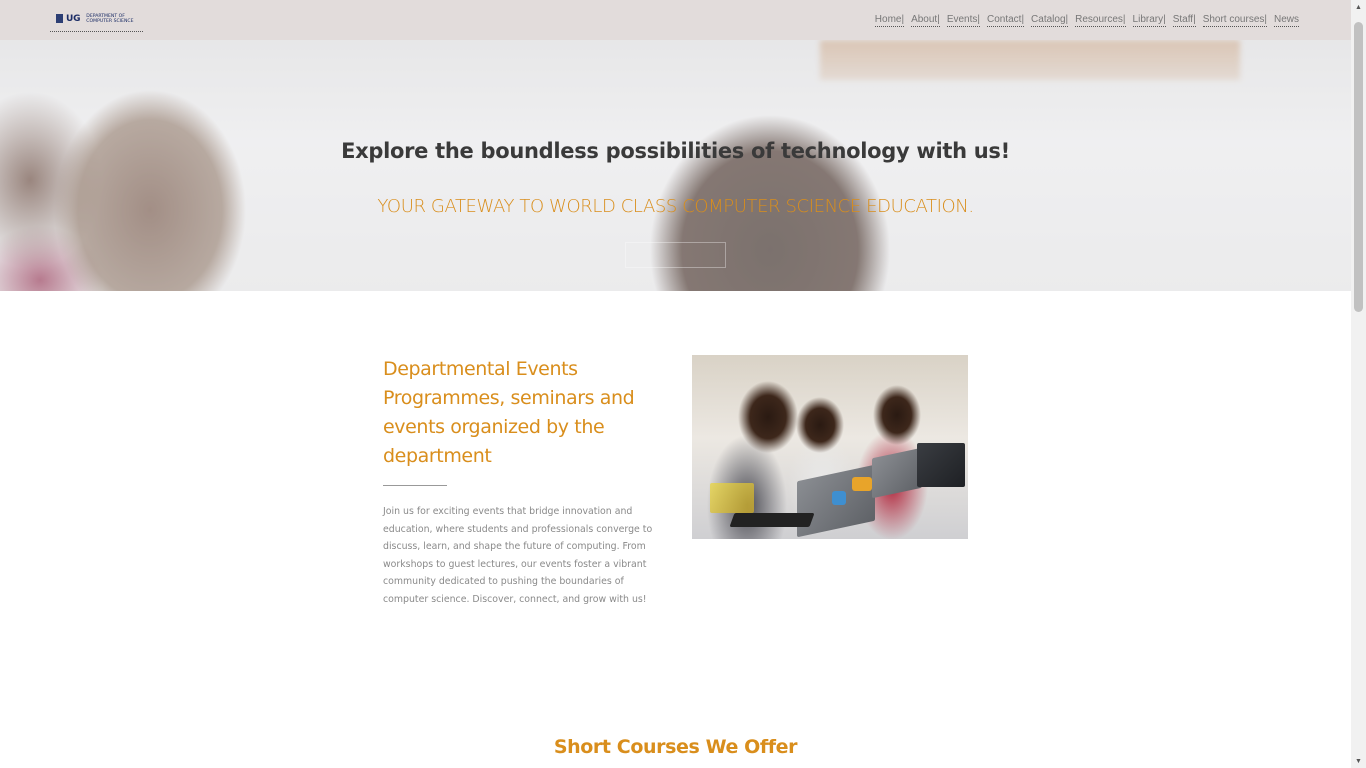 This screenshot has width=1366, height=768. Describe the element at coordinates (1358, 761) in the screenshot. I see `scroll-down-arrow-icon: ▼` at that location.